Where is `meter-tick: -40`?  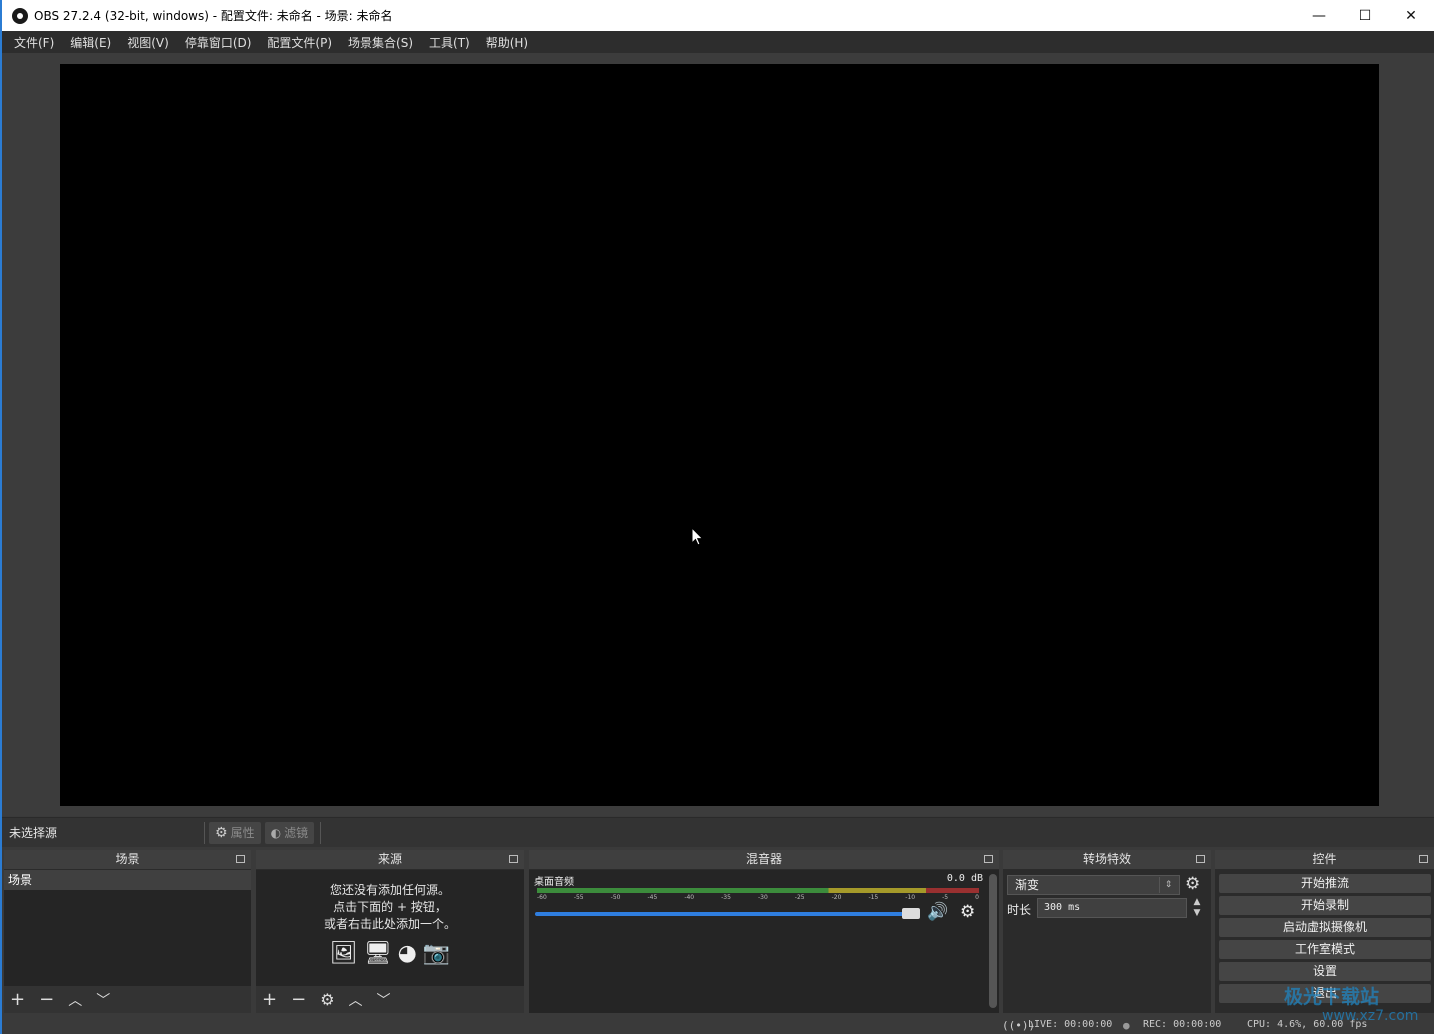 meter-tick: -40 is located at coordinates (689, 897).